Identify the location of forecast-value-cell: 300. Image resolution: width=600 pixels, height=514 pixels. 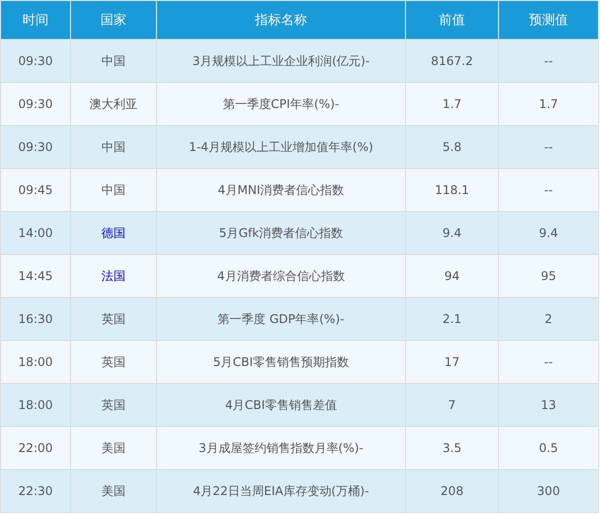
(548, 491).